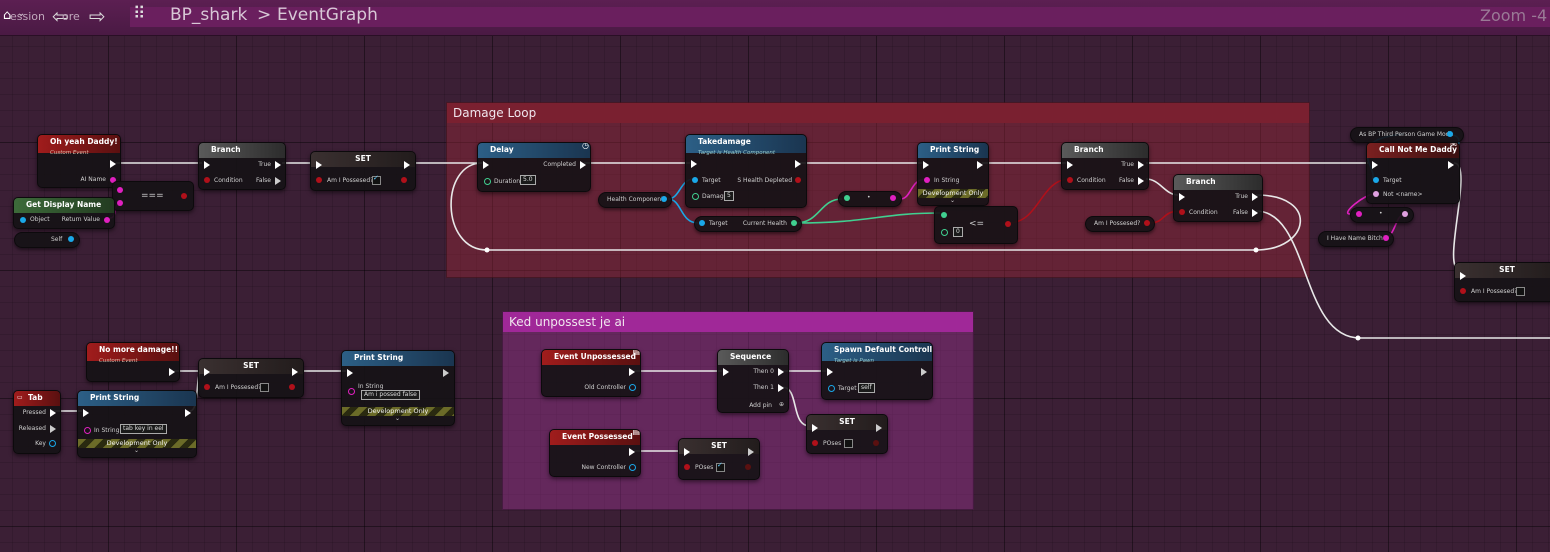 The image size is (1550, 552). I want to click on pin-depleted, so click(798, 180).